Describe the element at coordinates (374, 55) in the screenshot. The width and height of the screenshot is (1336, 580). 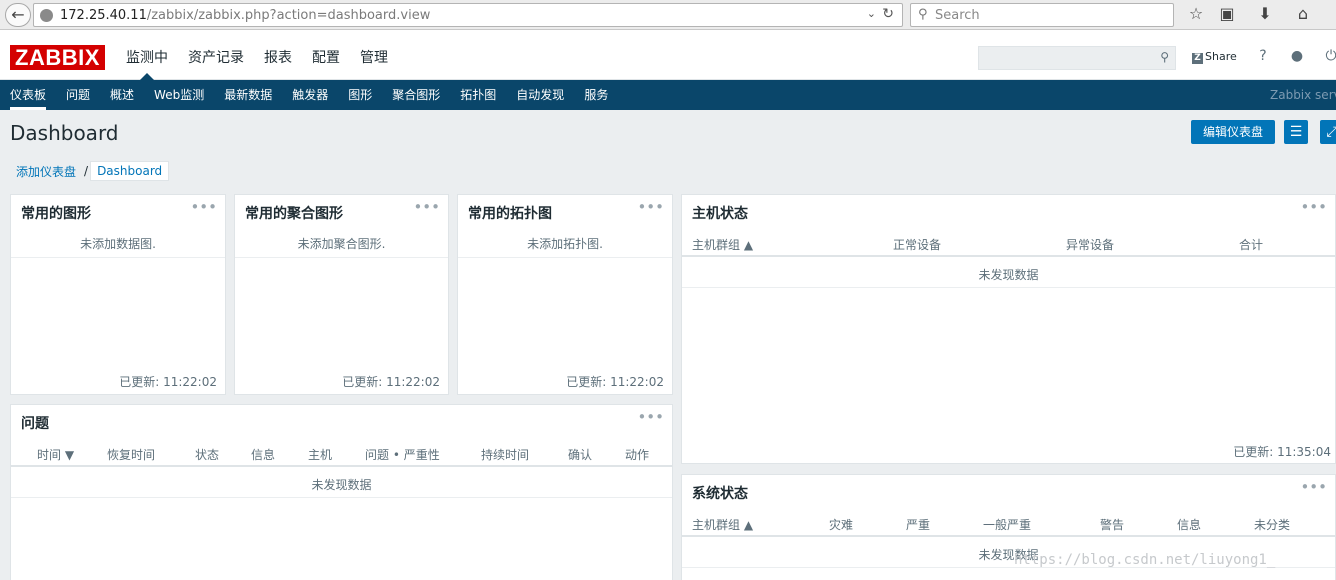
I see `menu-administration: 管理` at that location.